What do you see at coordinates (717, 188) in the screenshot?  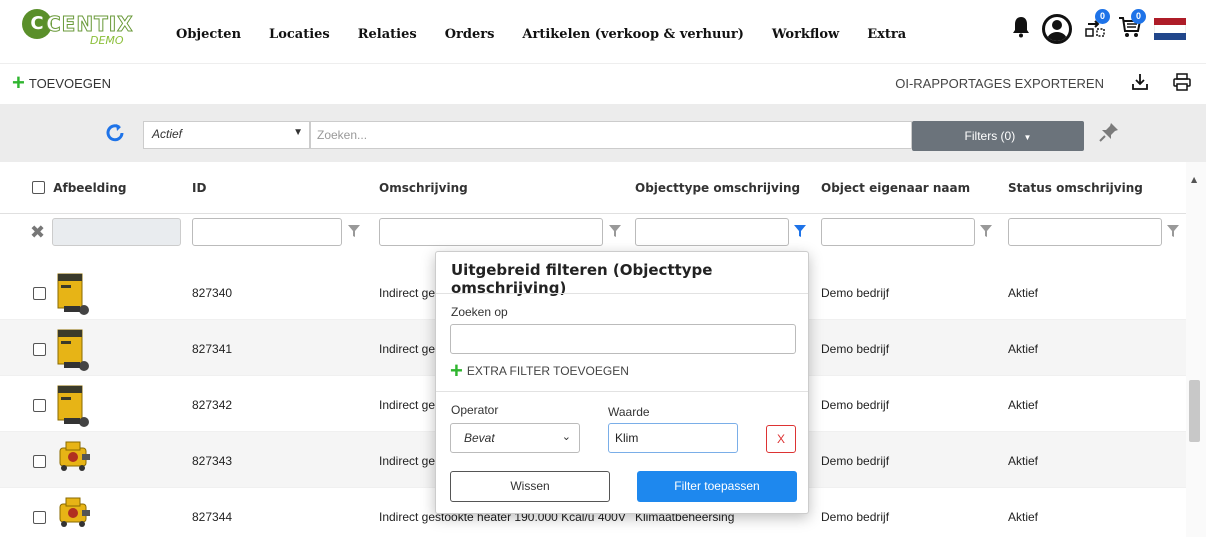 I see `column-header-objecttype: Objecttype omschrijving` at bounding box center [717, 188].